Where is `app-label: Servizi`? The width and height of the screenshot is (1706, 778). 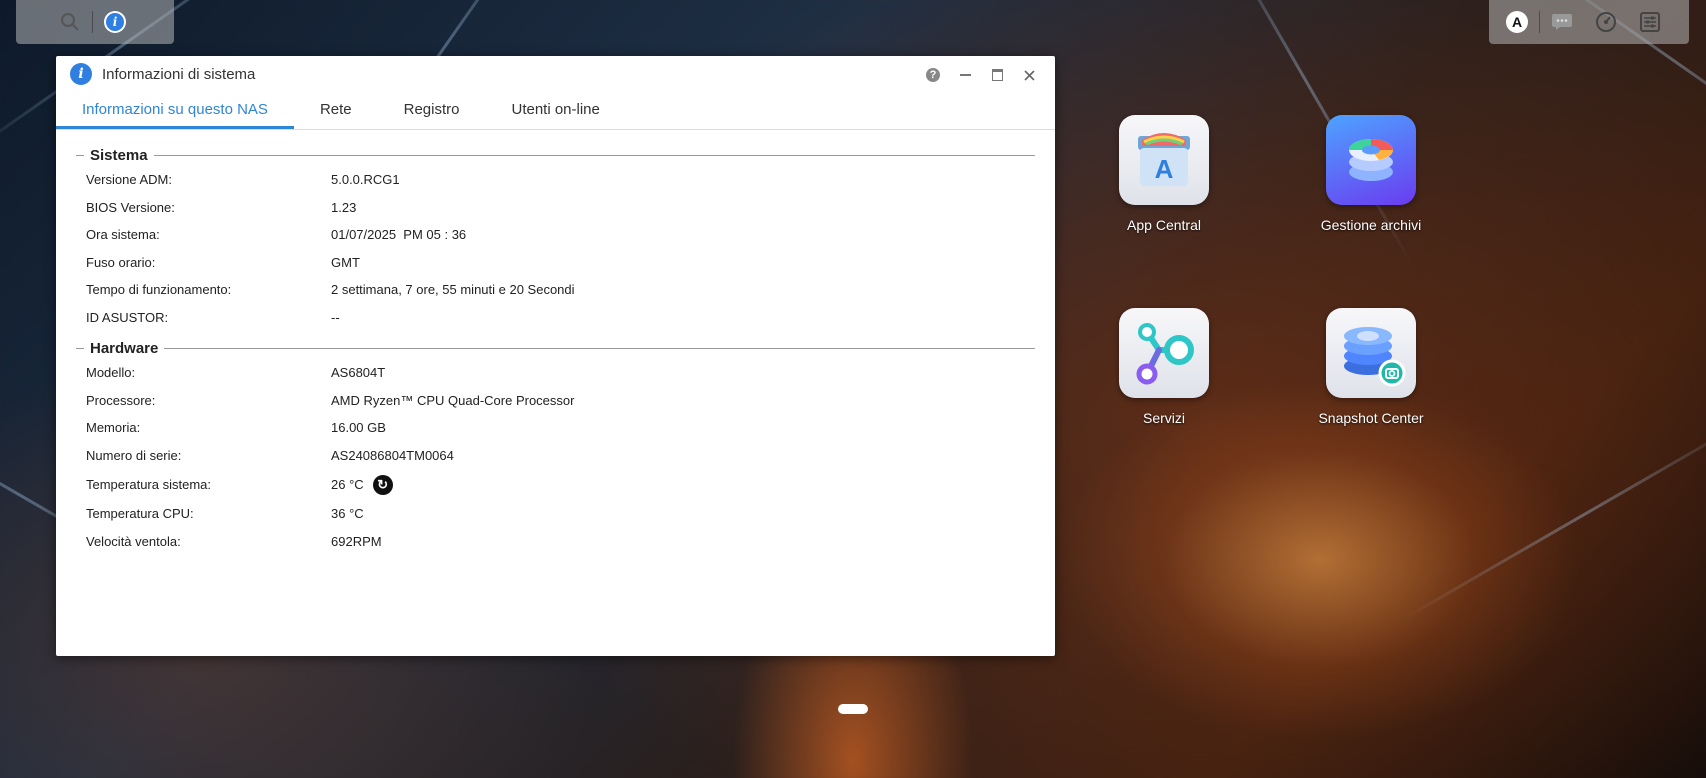 app-label: Servizi is located at coordinates (1163, 418).